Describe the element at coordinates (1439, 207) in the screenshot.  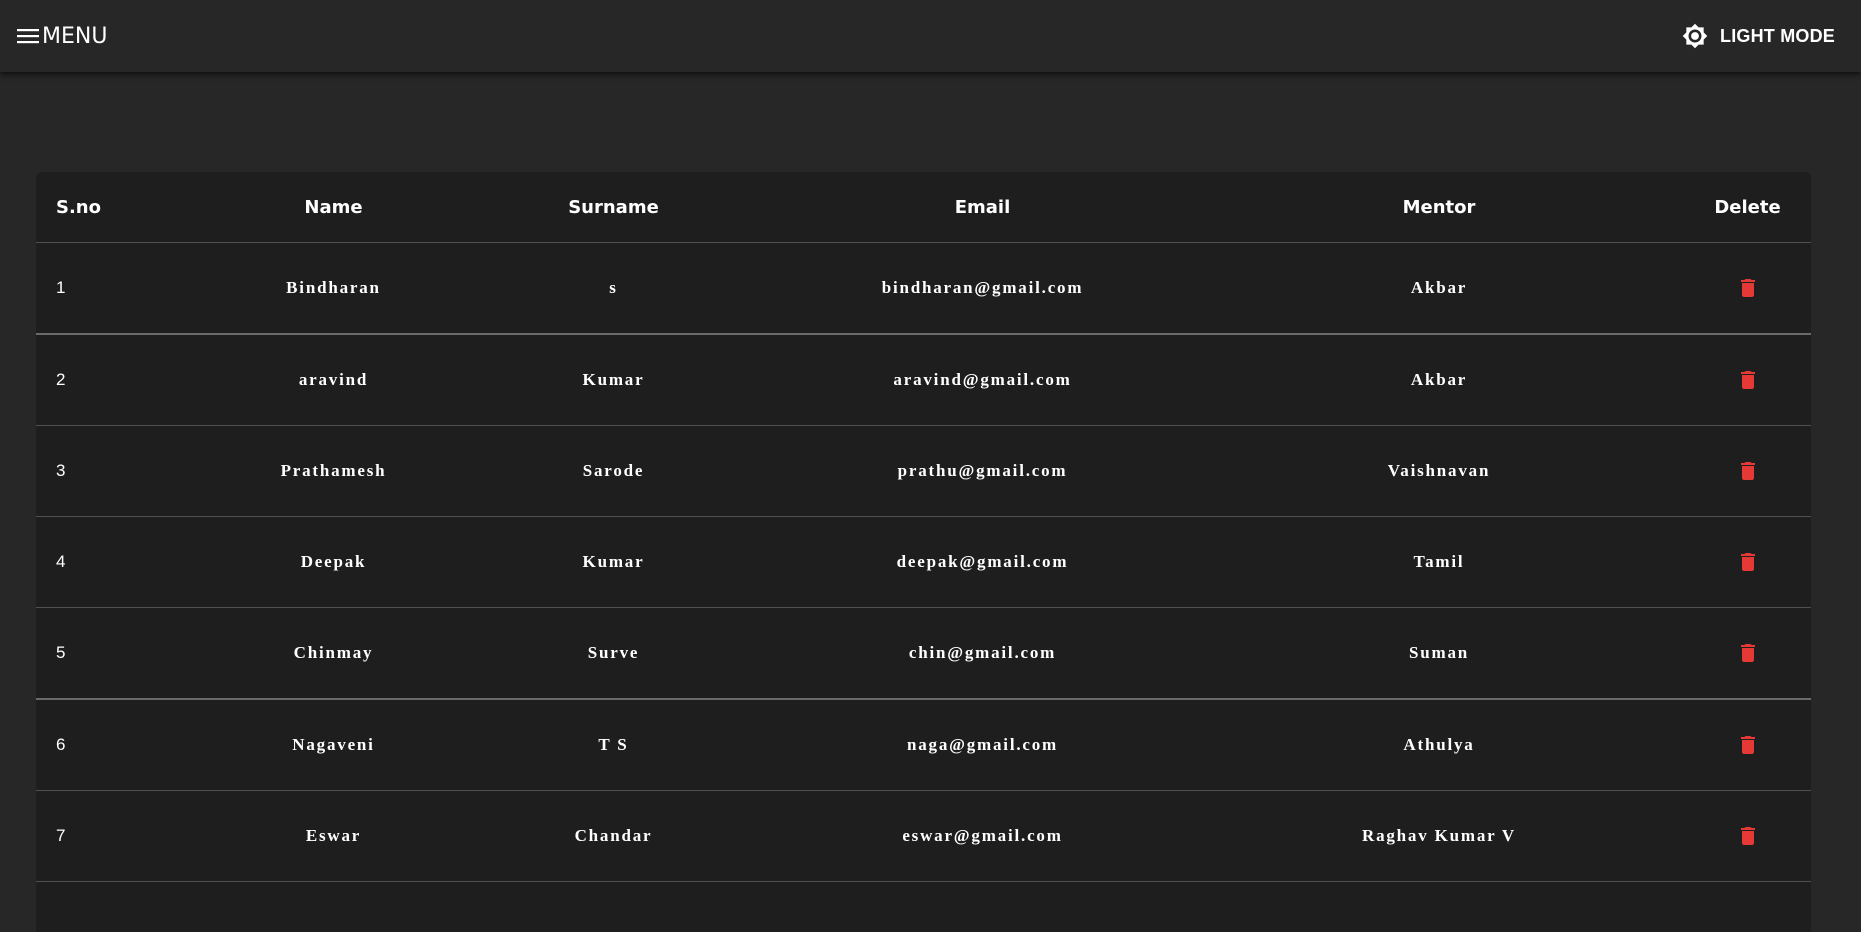
I see `header-mentor: Mentor` at that location.